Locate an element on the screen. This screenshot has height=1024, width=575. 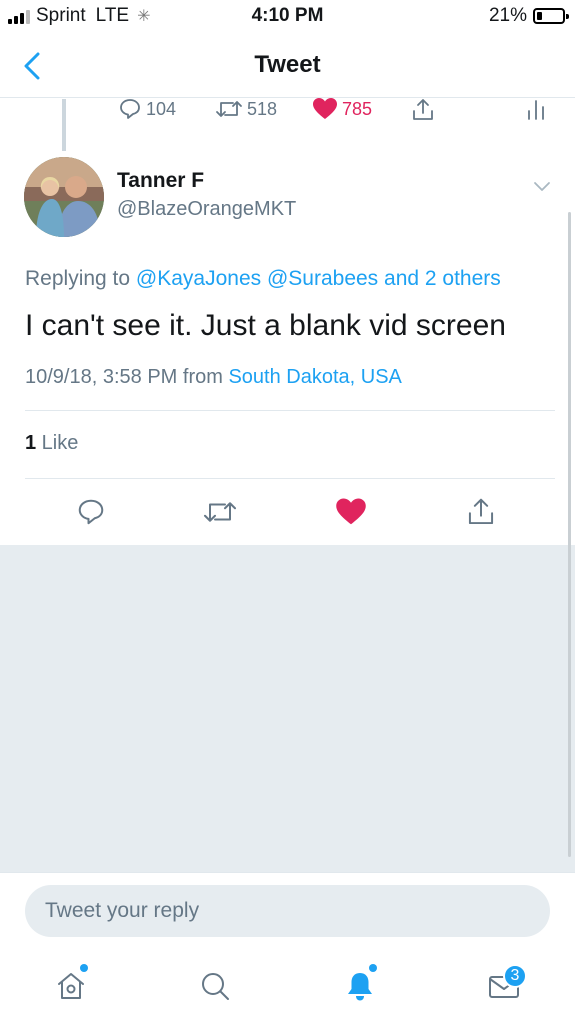
parent-reply-count: 104 is located at coordinates (161, 108).